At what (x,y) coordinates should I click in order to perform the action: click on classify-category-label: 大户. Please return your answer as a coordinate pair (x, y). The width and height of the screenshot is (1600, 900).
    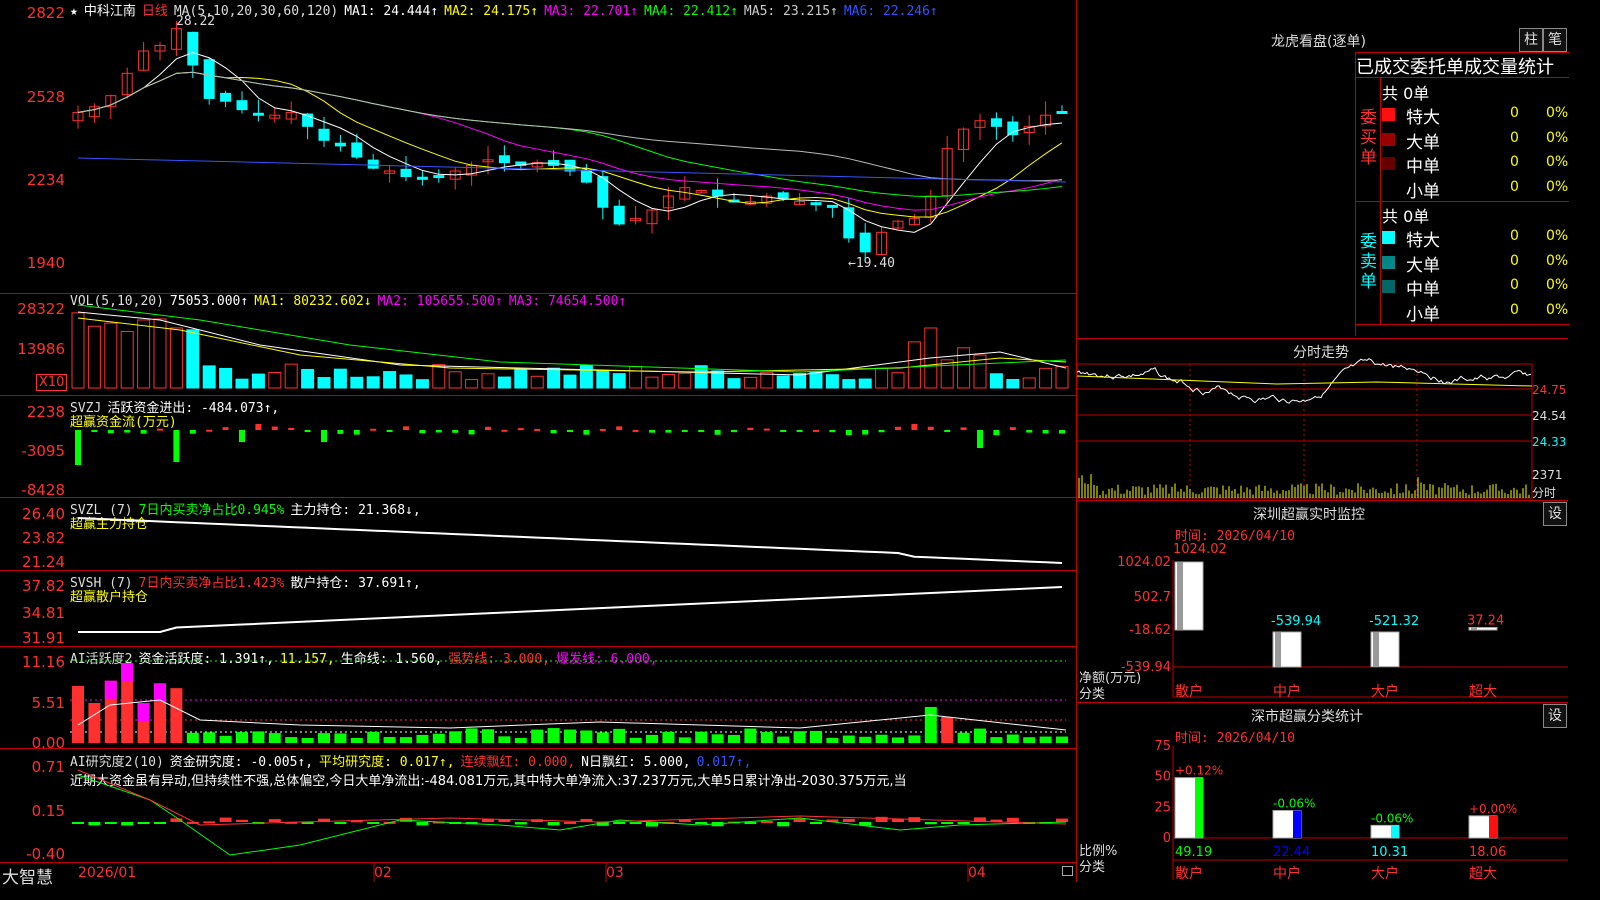
    Looking at the image, I should click on (1385, 873).